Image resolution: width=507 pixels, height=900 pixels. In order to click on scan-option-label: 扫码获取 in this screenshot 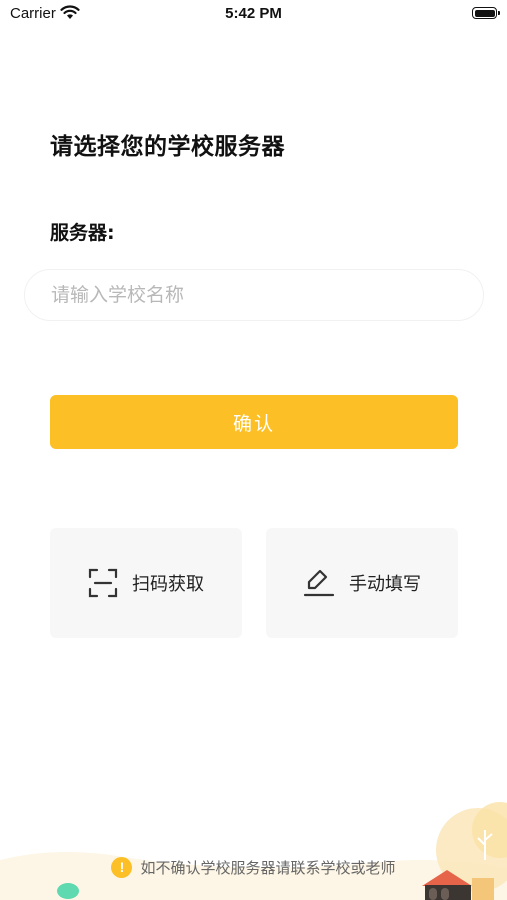, I will do `click(168, 584)`.